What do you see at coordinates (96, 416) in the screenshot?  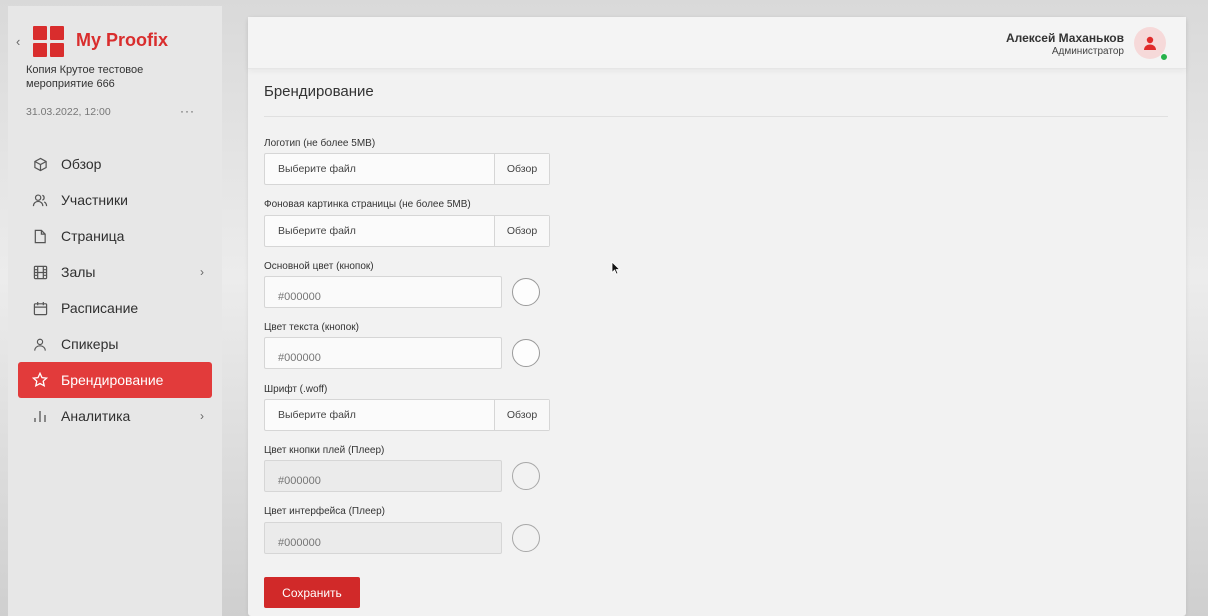 I see `sidebar-item-label: Аналитика` at bounding box center [96, 416].